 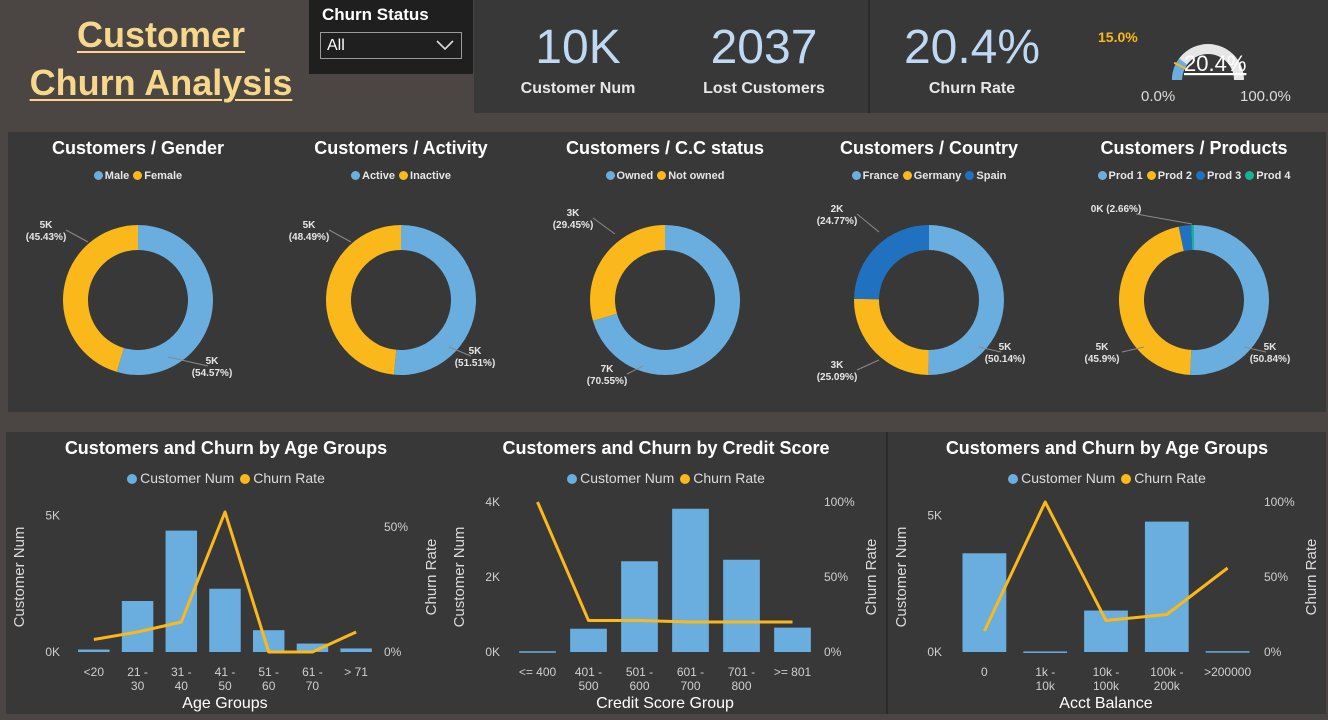 What do you see at coordinates (312, 679) in the screenshot?
I see `x-tick-label: 61 -70` at bounding box center [312, 679].